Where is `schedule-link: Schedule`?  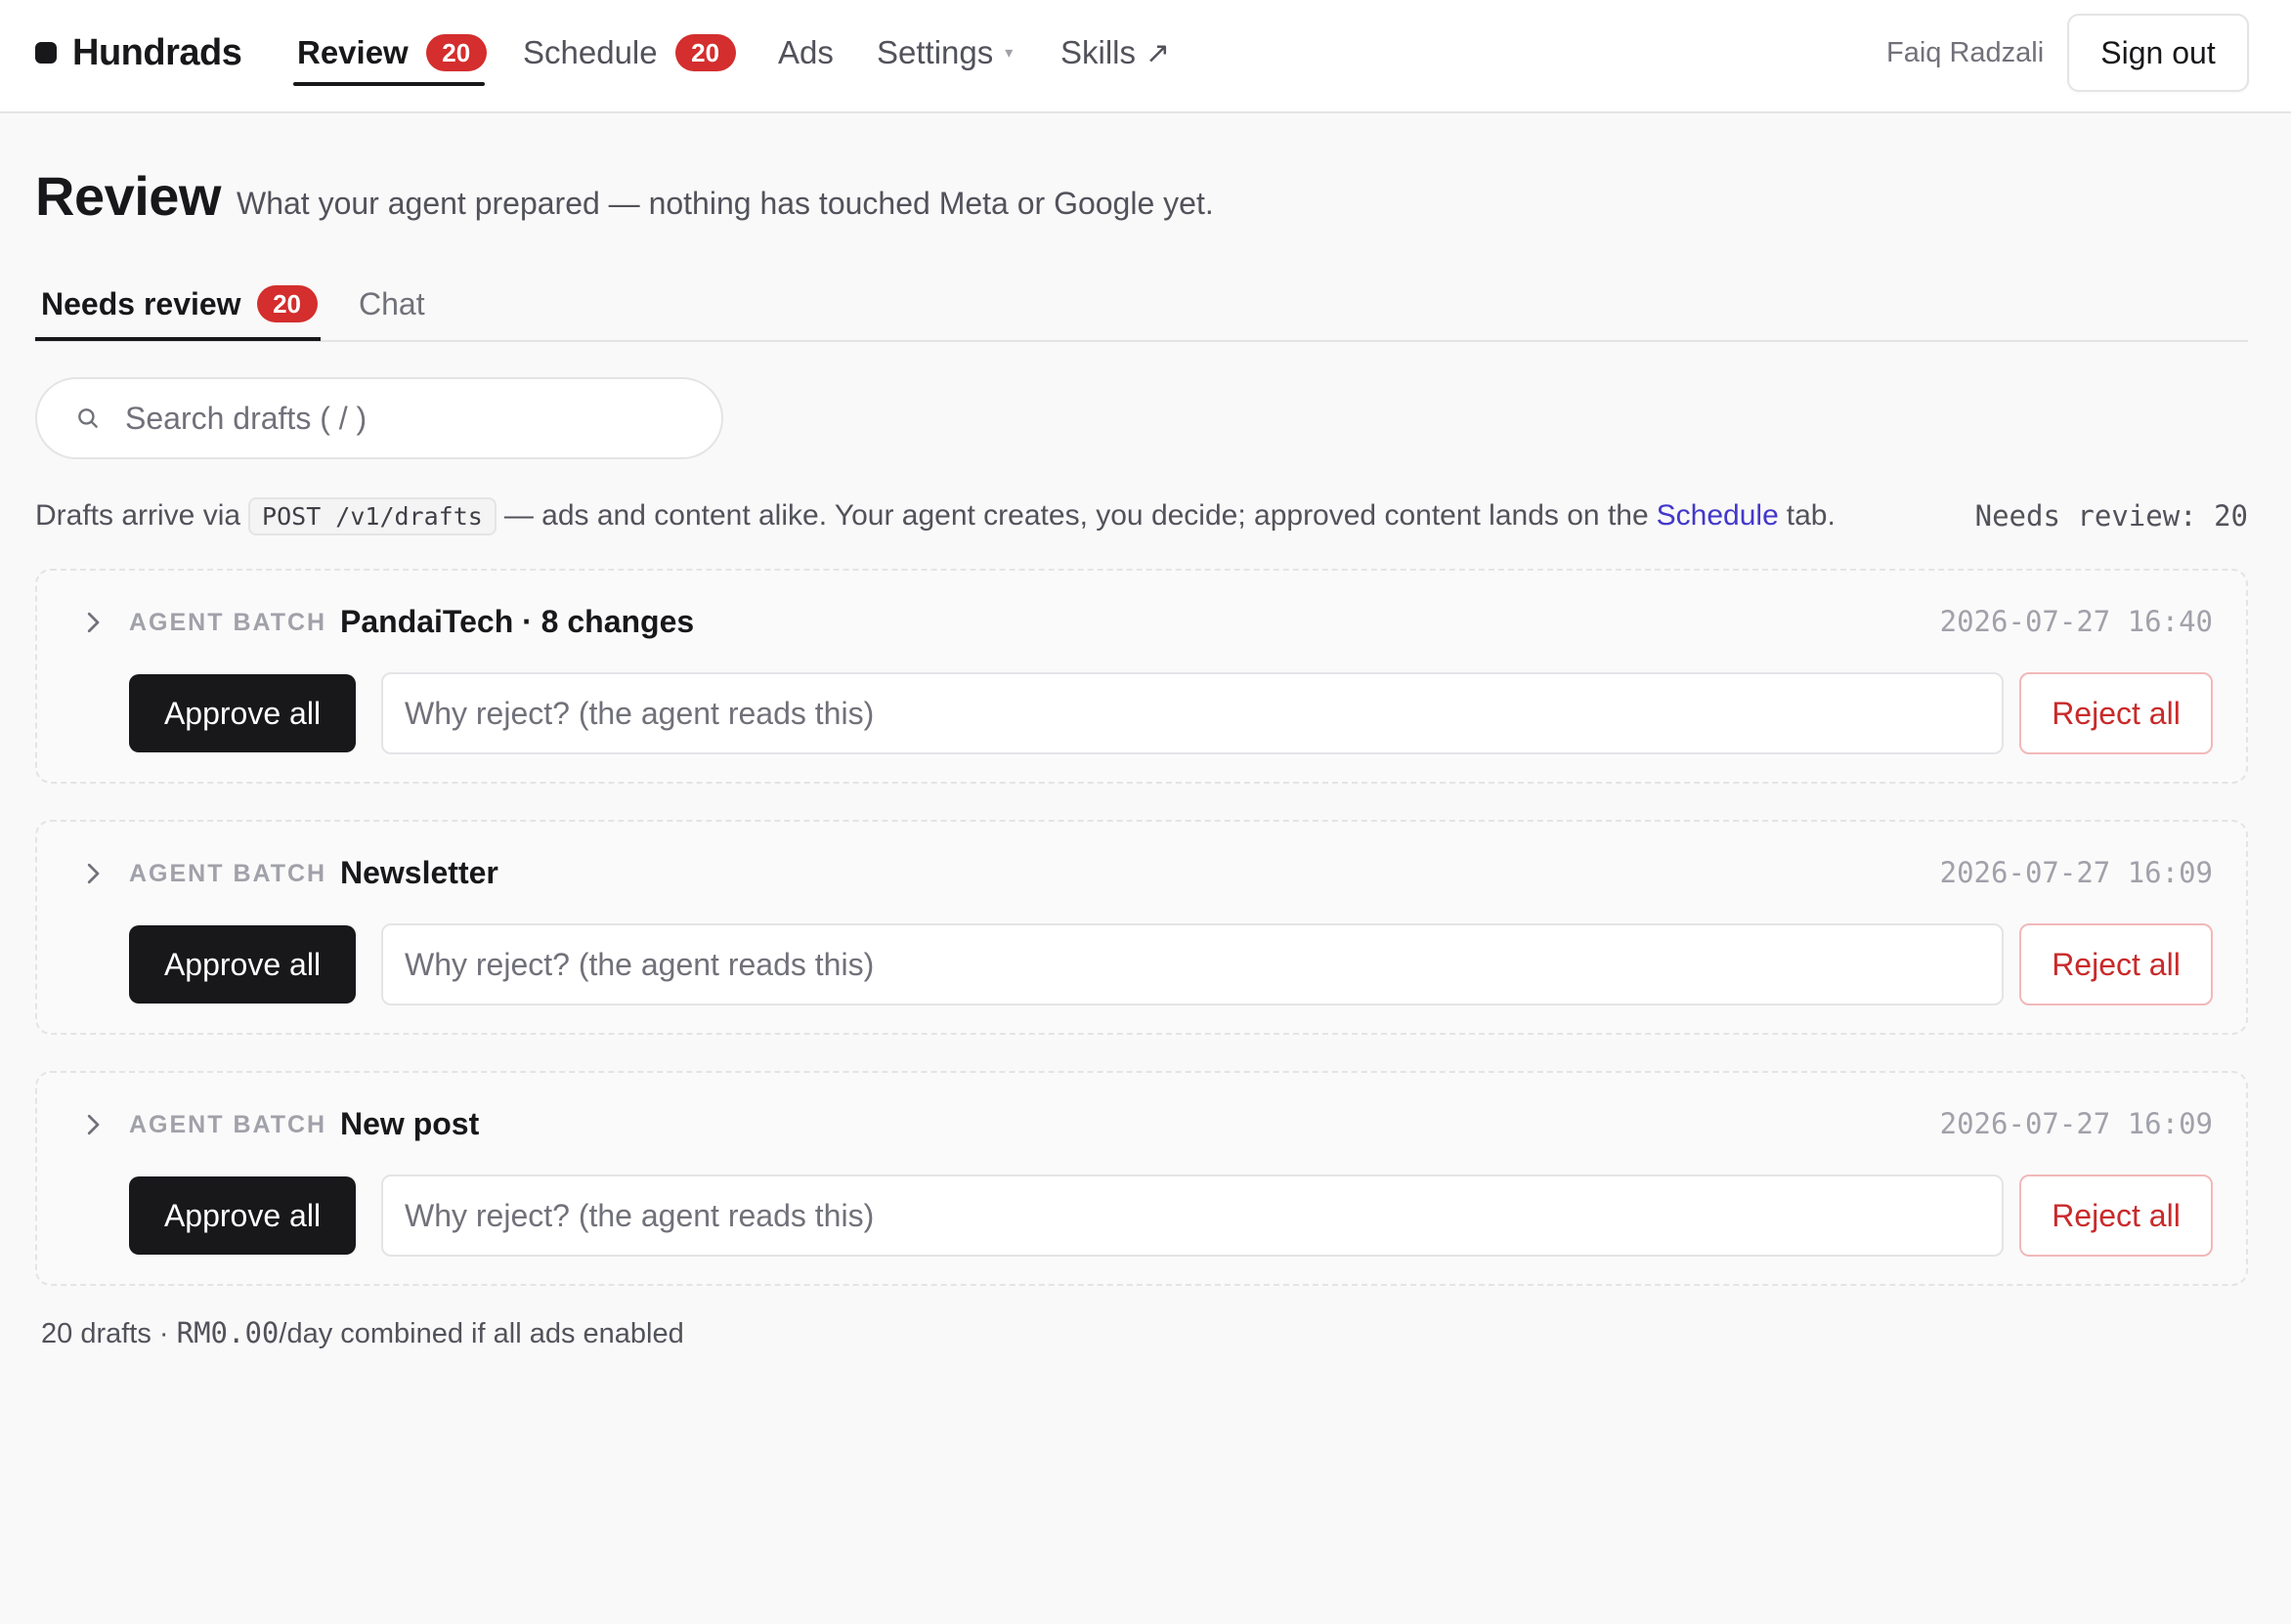 schedule-link: Schedule is located at coordinates (1718, 516).